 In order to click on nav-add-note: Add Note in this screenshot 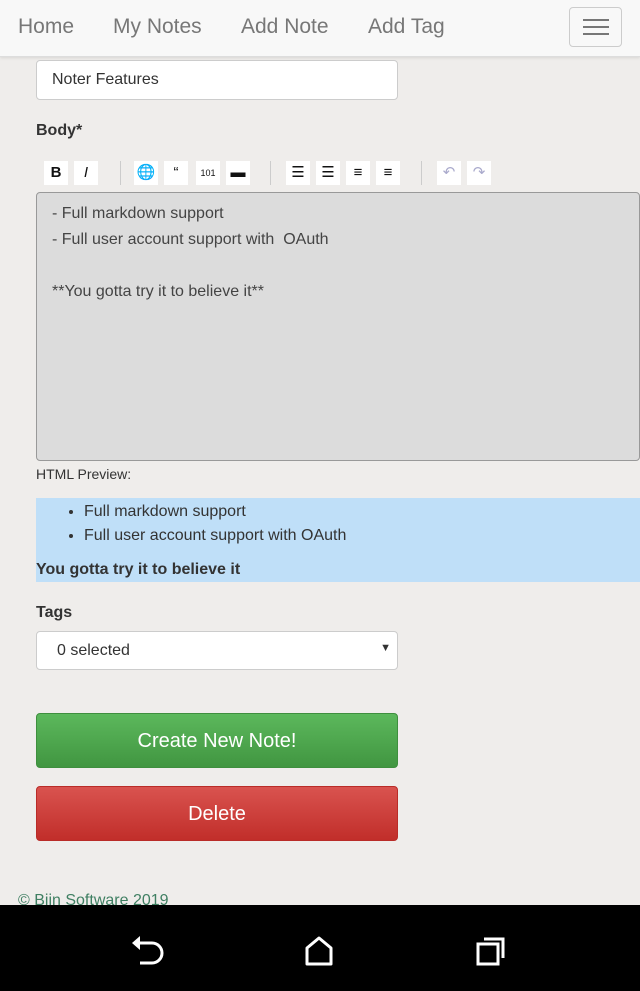, I will do `click(285, 27)`.